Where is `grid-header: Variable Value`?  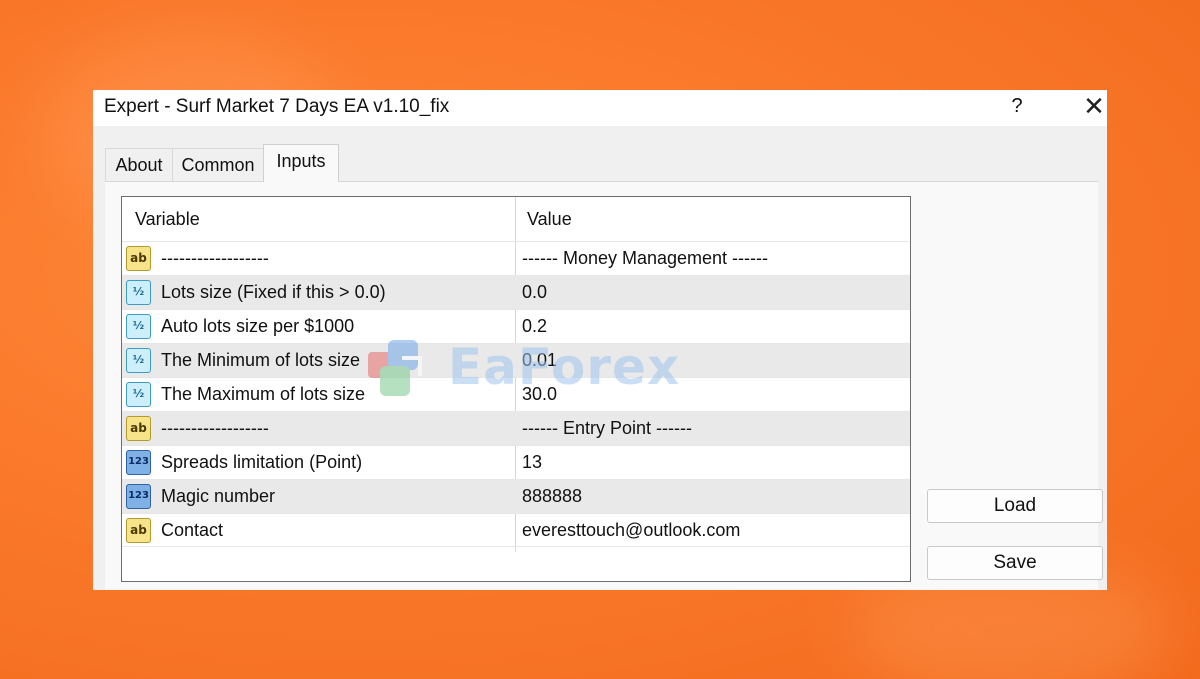 grid-header: Variable Value is located at coordinates (516, 219).